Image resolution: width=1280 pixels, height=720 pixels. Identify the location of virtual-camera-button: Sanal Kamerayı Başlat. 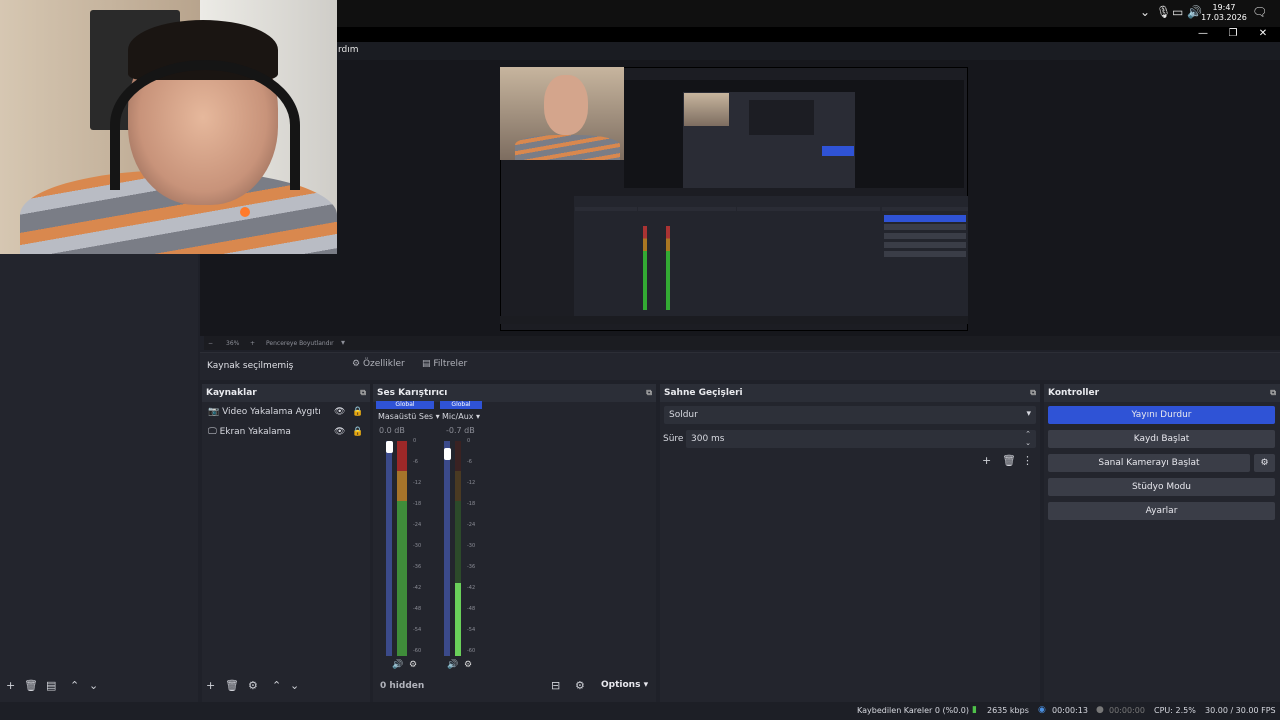
(1149, 463).